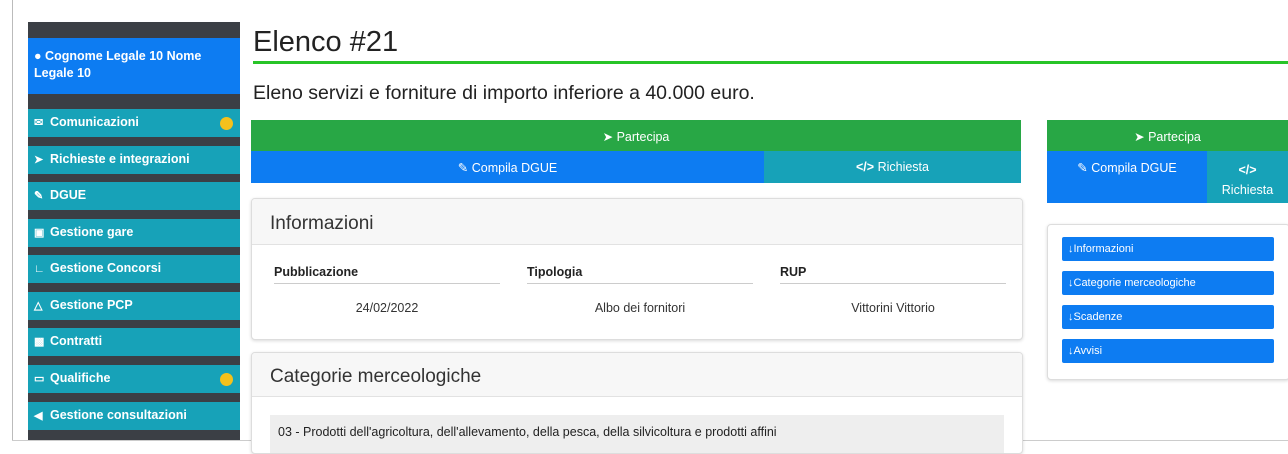 The width and height of the screenshot is (1288, 454). I want to click on partecipa-button: ➤ Partecipa, so click(636, 135).